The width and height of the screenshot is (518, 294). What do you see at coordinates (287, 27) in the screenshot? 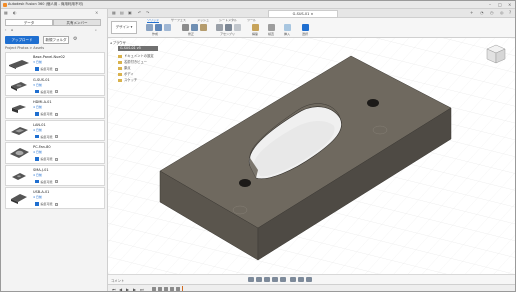
I see `insert-image-icon` at bounding box center [287, 27].